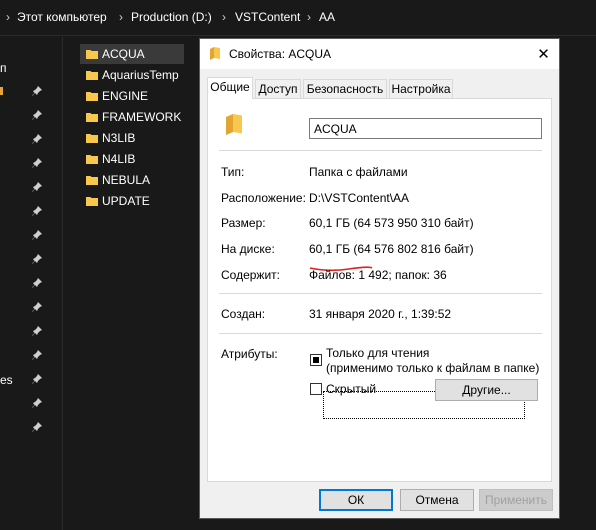 This screenshot has width=596, height=530. I want to click on pane-divider, so click(62, 283).